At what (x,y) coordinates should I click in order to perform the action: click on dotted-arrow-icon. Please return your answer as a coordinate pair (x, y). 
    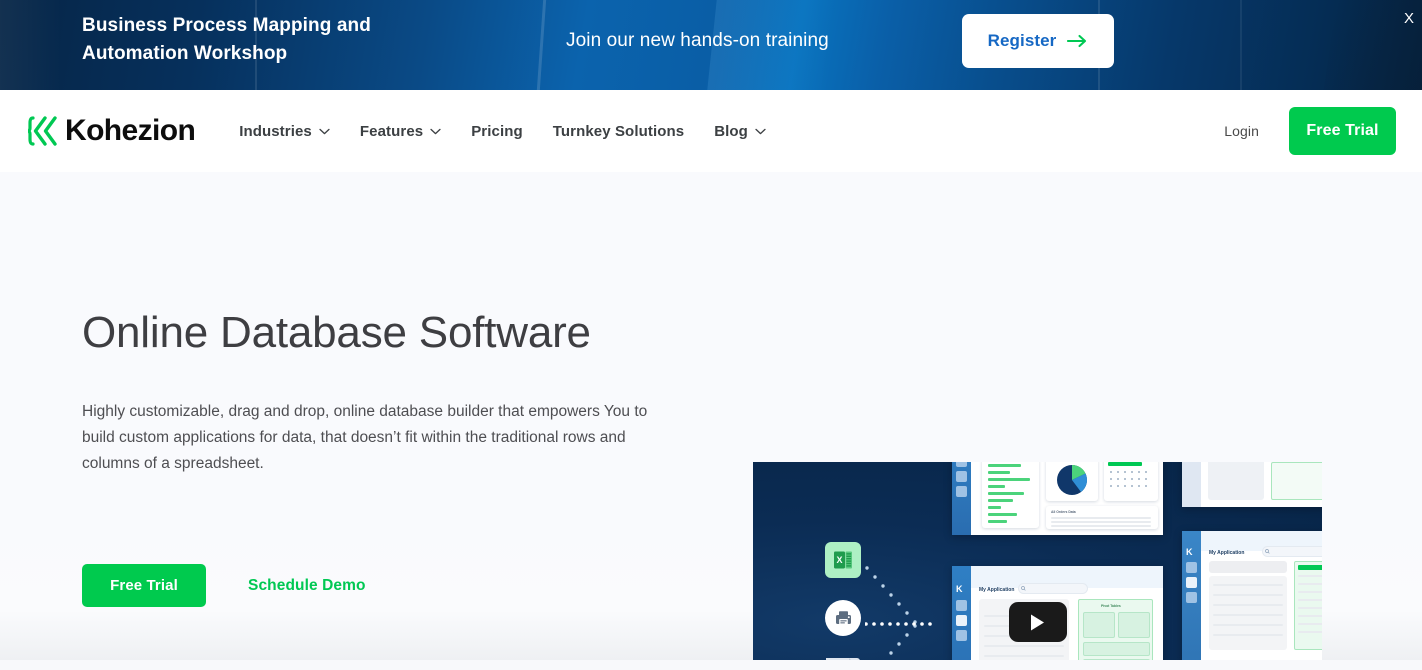
    Looking at the image, I should click on (899, 615).